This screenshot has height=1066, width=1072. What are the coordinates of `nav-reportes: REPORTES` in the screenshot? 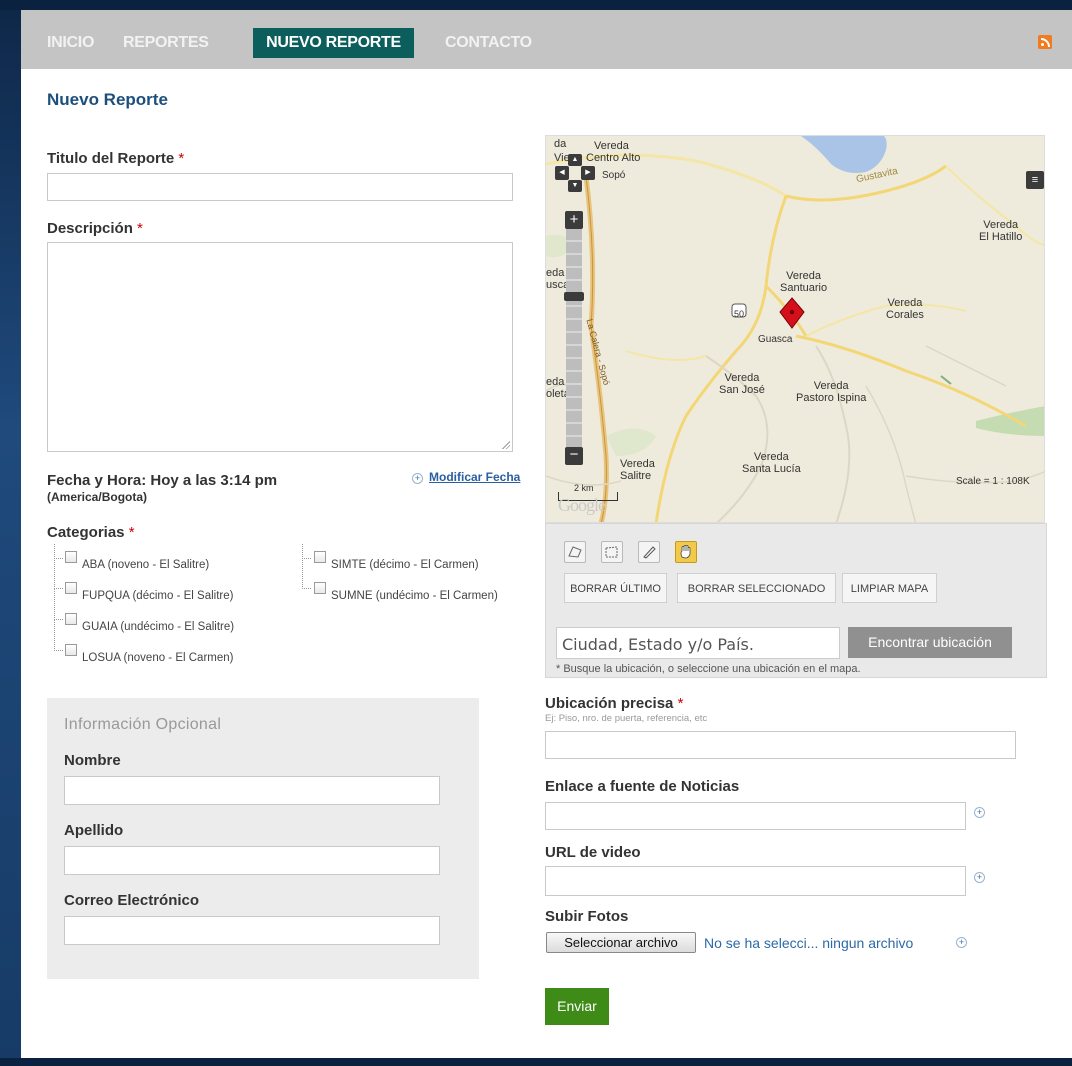 It's located at (166, 43).